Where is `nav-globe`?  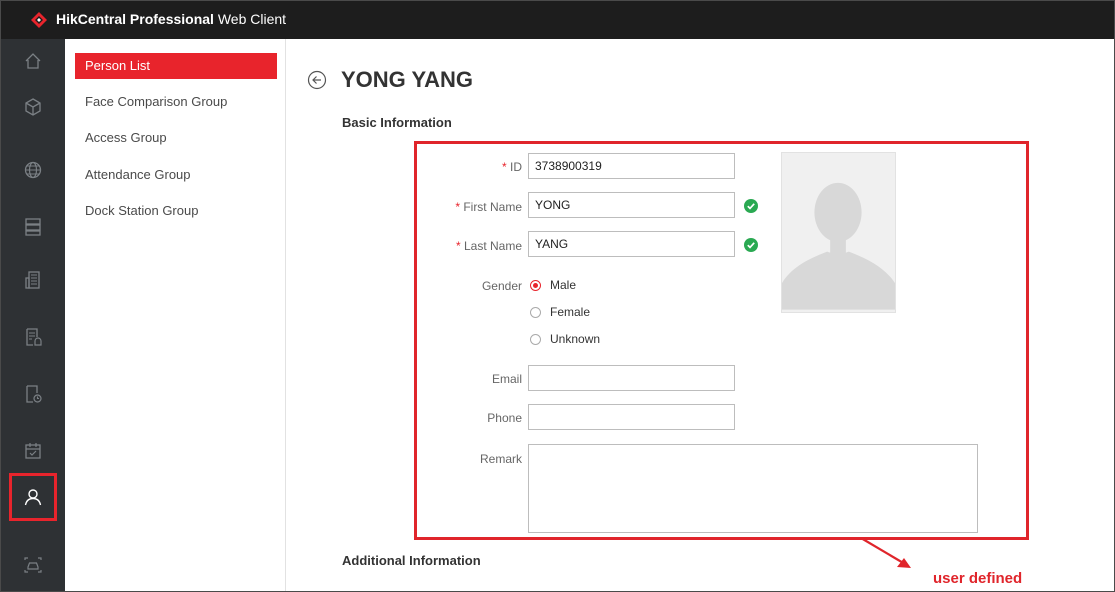
nav-globe is located at coordinates (33, 170).